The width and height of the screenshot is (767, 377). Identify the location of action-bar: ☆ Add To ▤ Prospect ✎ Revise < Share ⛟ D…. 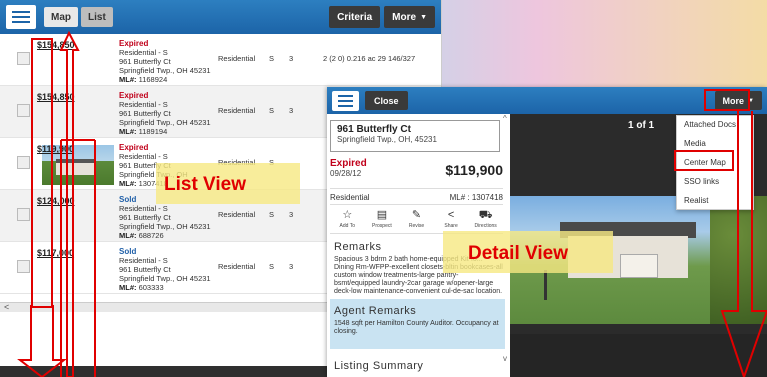
(416, 219).